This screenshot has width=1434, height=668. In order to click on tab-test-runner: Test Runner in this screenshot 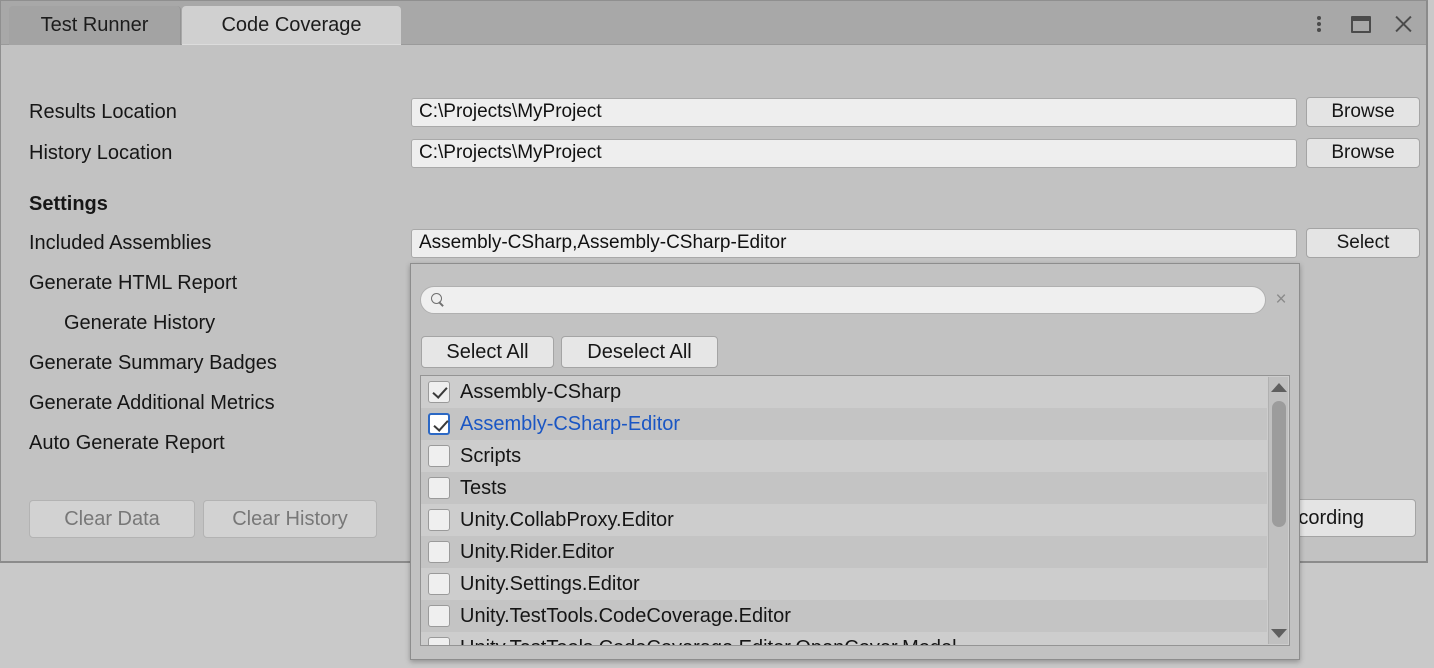, I will do `click(95, 25)`.